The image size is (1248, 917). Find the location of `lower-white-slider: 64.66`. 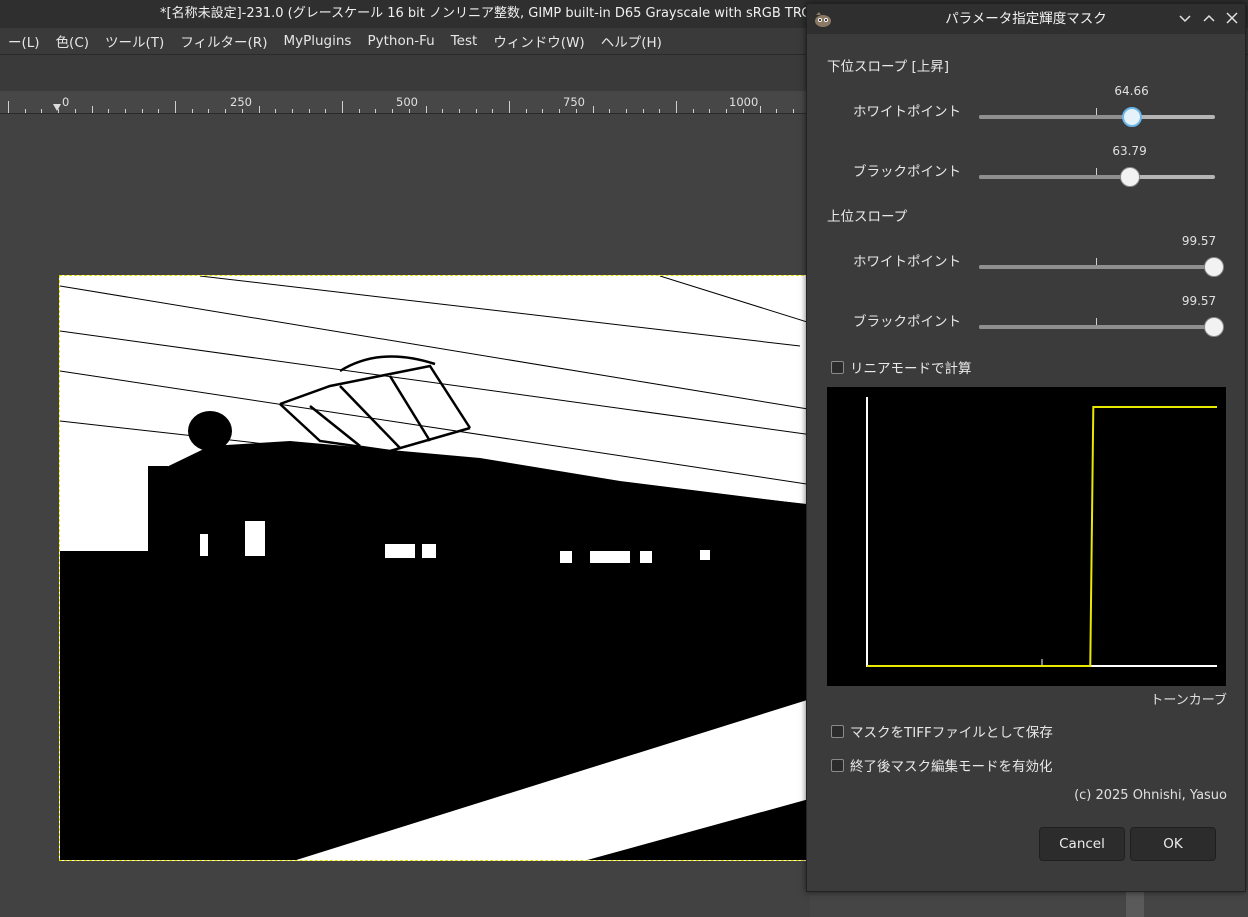

lower-white-slider: 64.66 is located at coordinates (1097, 109).